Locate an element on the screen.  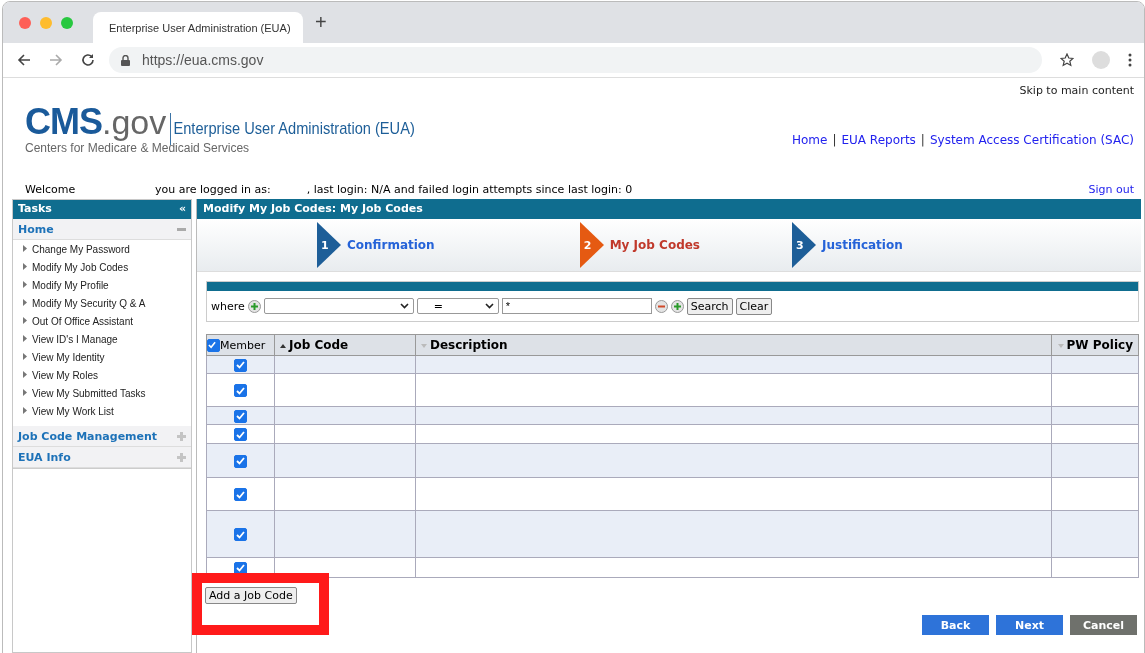
wizard-step: 3 Justification is located at coordinates (847, 245).